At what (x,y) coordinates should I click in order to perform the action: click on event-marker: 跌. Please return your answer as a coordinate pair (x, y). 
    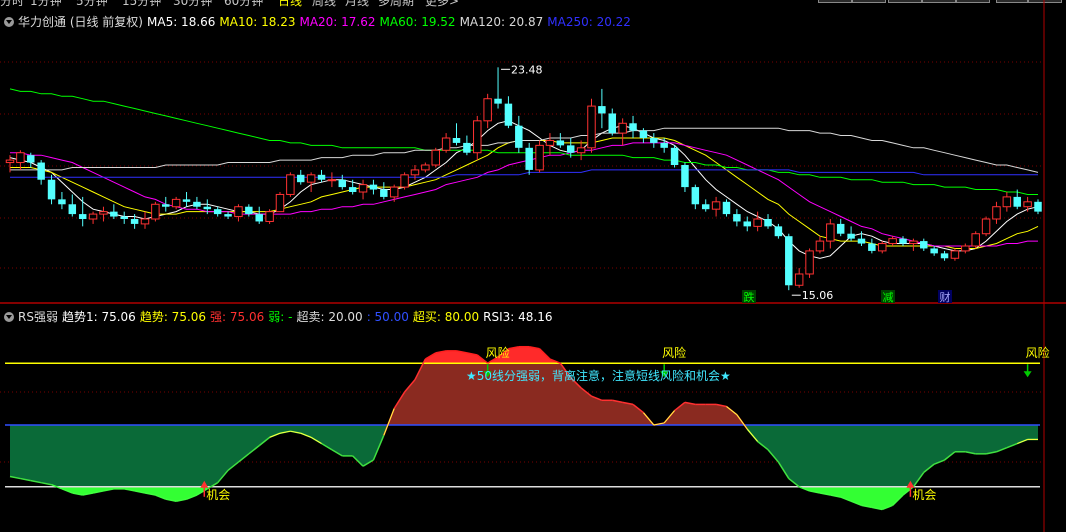
    Looking at the image, I should click on (749, 297).